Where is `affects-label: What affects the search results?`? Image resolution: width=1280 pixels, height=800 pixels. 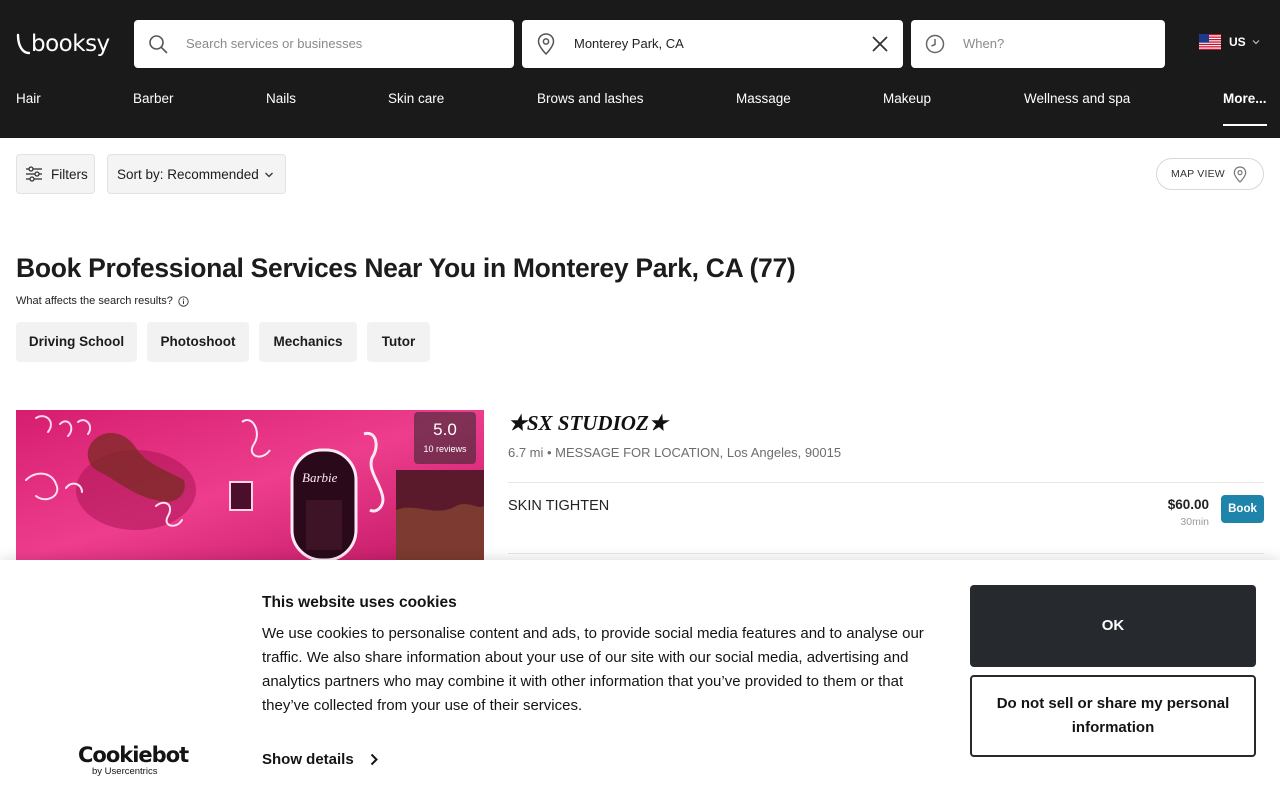
affects-label: What affects the search results? is located at coordinates (94, 301).